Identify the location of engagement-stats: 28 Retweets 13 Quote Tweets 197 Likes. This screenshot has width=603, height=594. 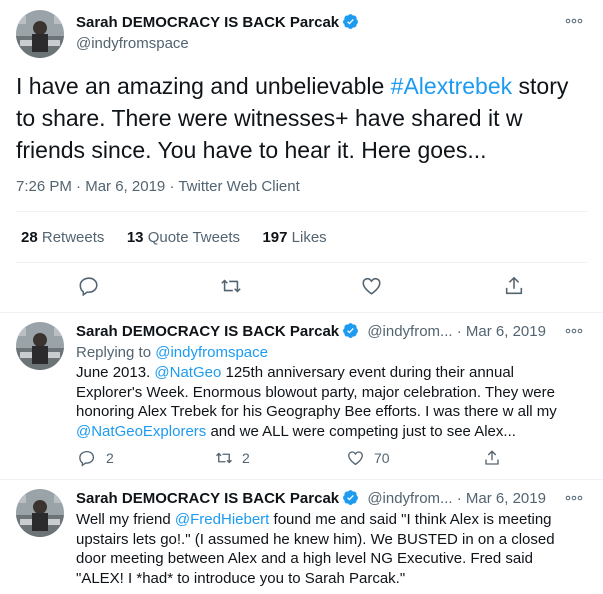
(183, 238).